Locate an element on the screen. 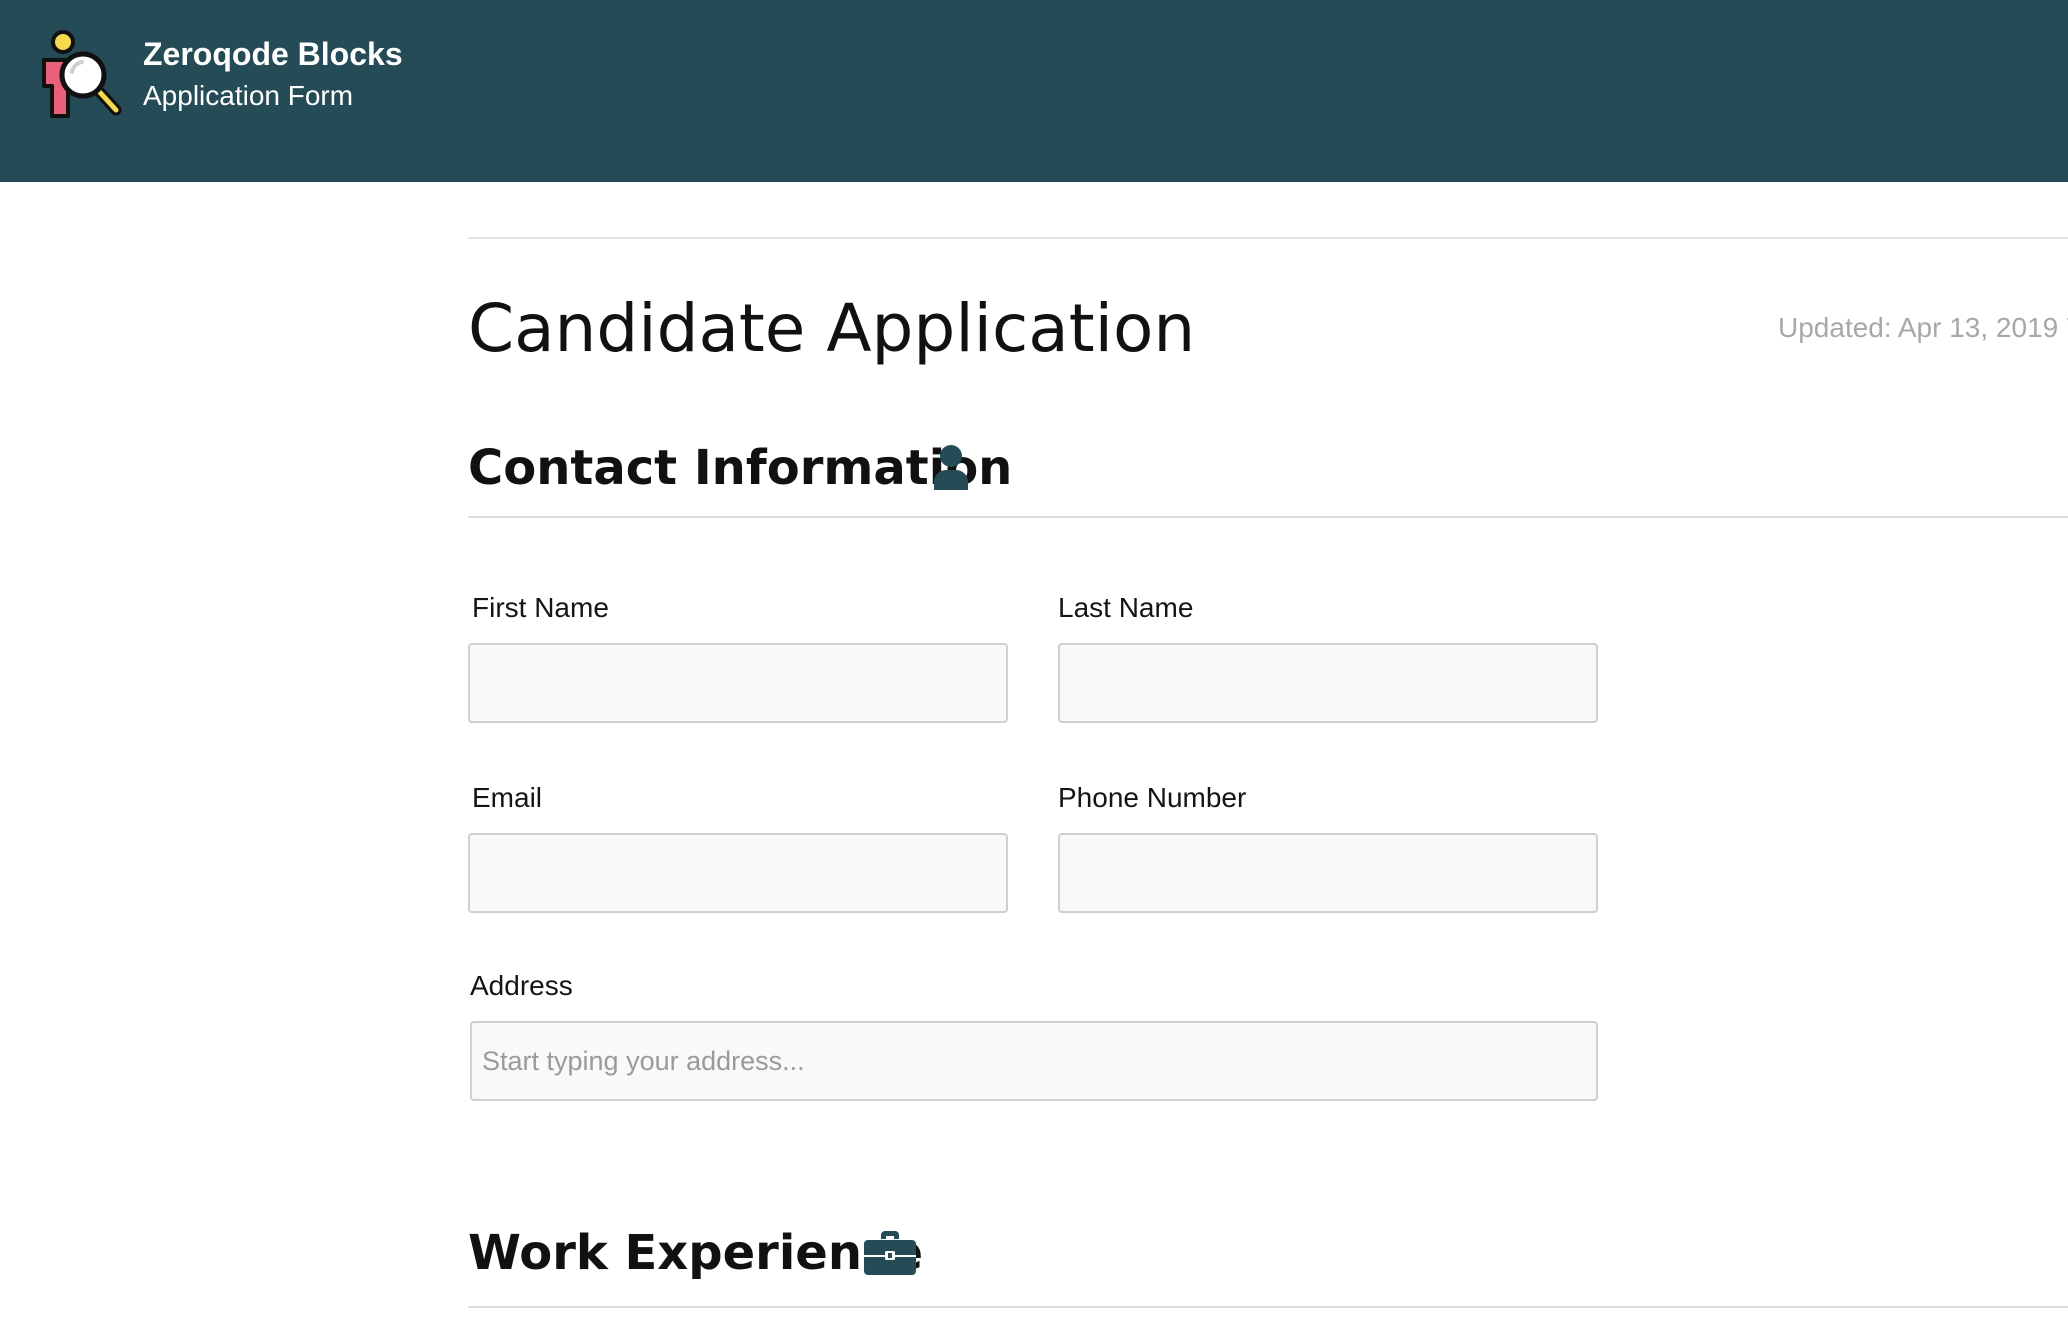  address-label: Address is located at coordinates (521, 985).